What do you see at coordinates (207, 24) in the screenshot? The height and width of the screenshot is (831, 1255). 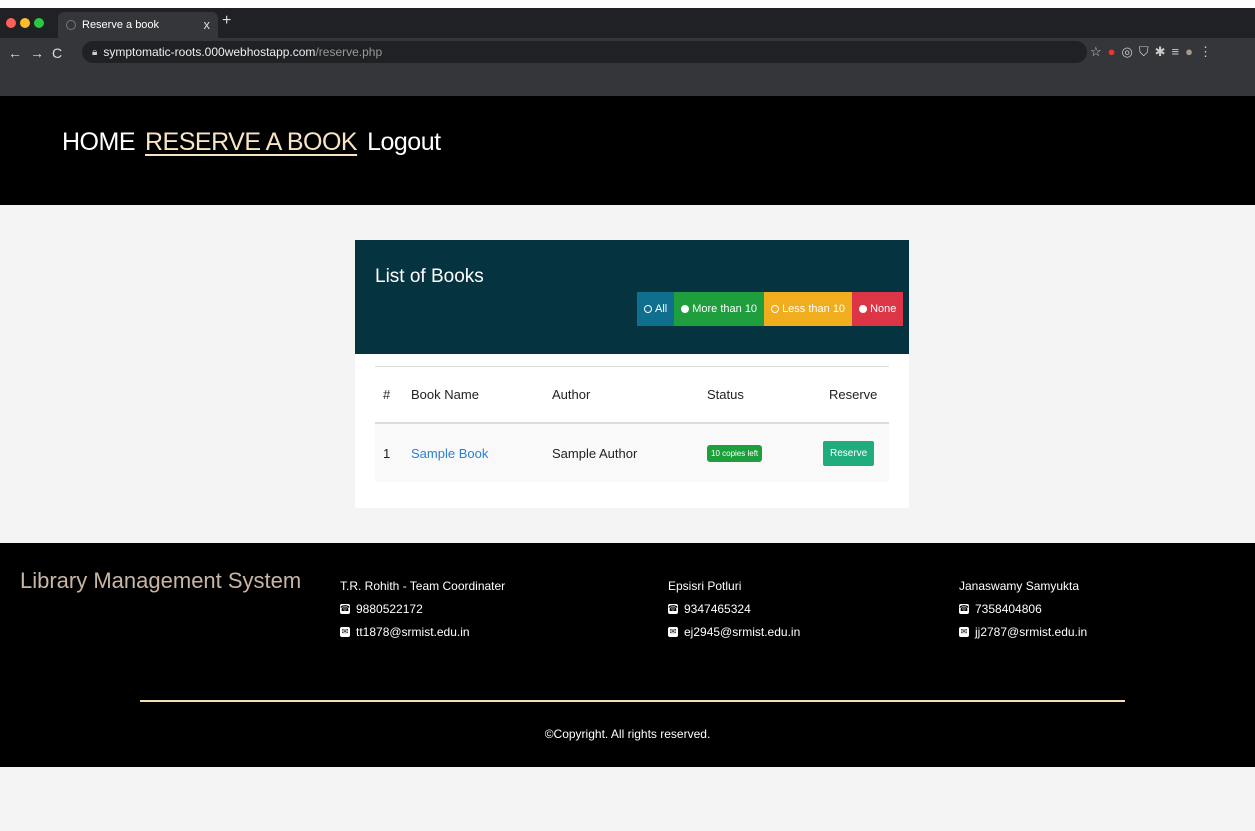 I see `tab-close-icon: x` at bounding box center [207, 24].